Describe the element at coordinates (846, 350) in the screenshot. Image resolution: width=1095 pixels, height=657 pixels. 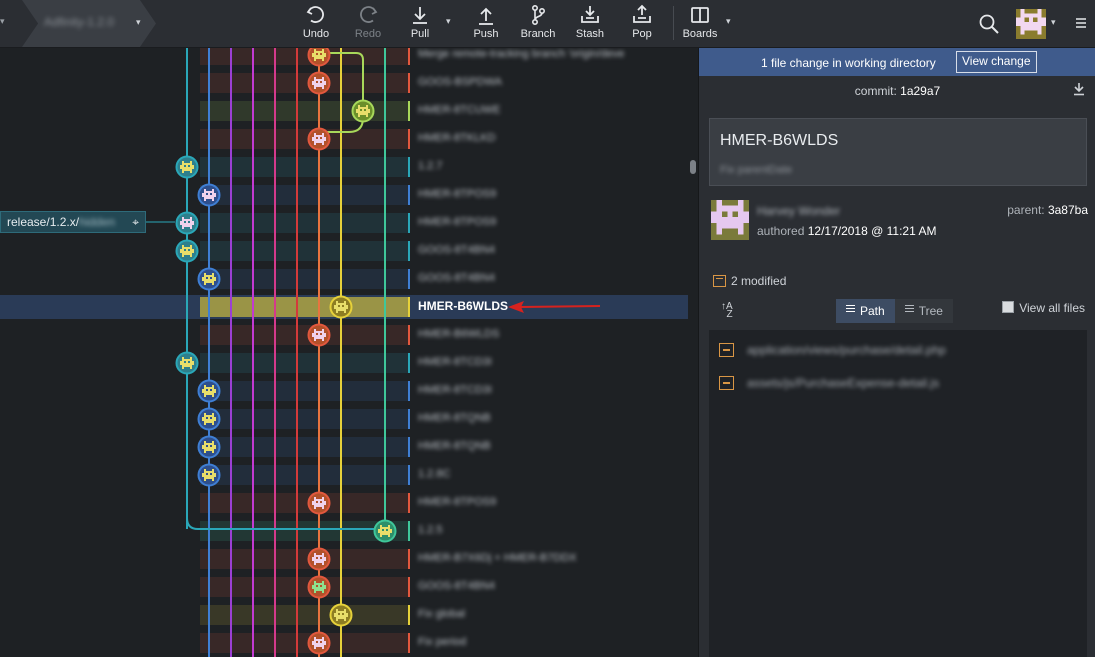
I see `file-path: application/views/purchase/detail.php` at that location.